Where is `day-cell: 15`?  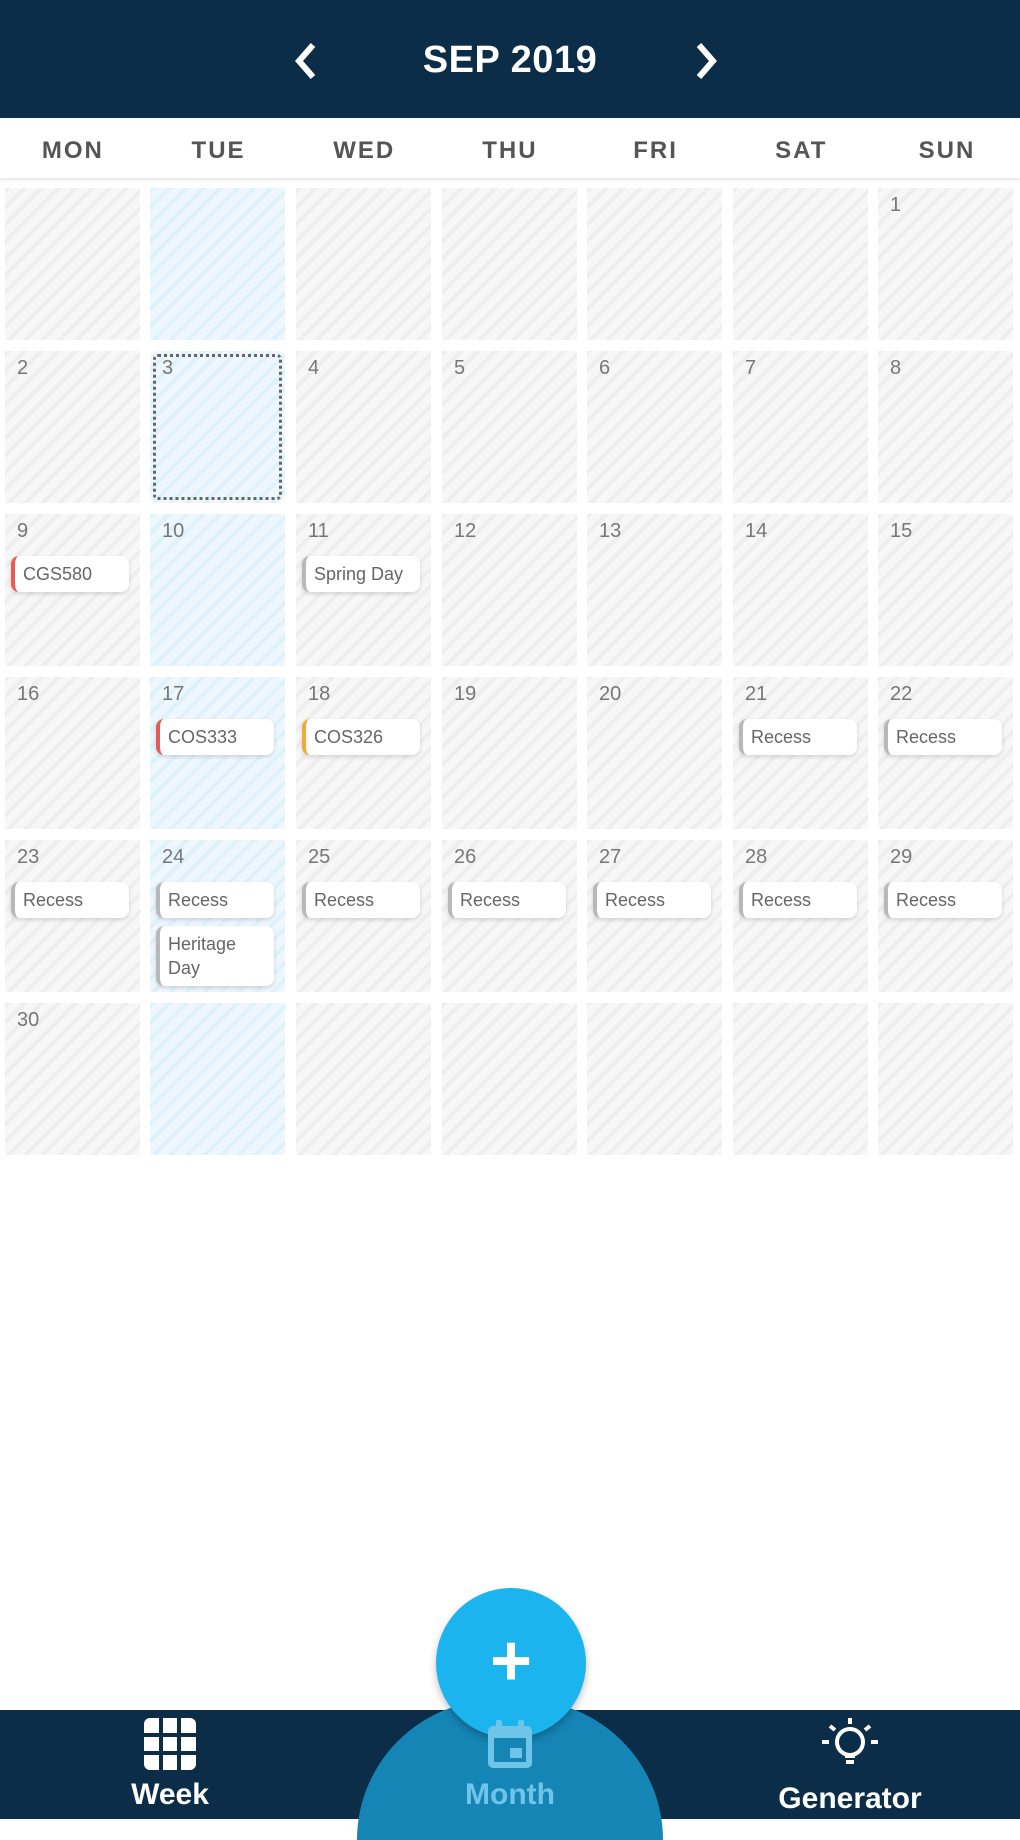
day-cell: 15 is located at coordinates (945, 590).